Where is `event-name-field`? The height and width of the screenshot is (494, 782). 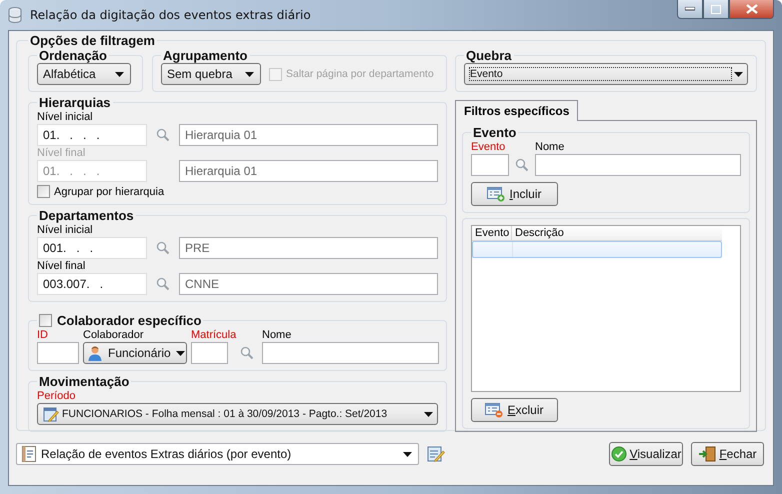 event-name-field is located at coordinates (638, 165).